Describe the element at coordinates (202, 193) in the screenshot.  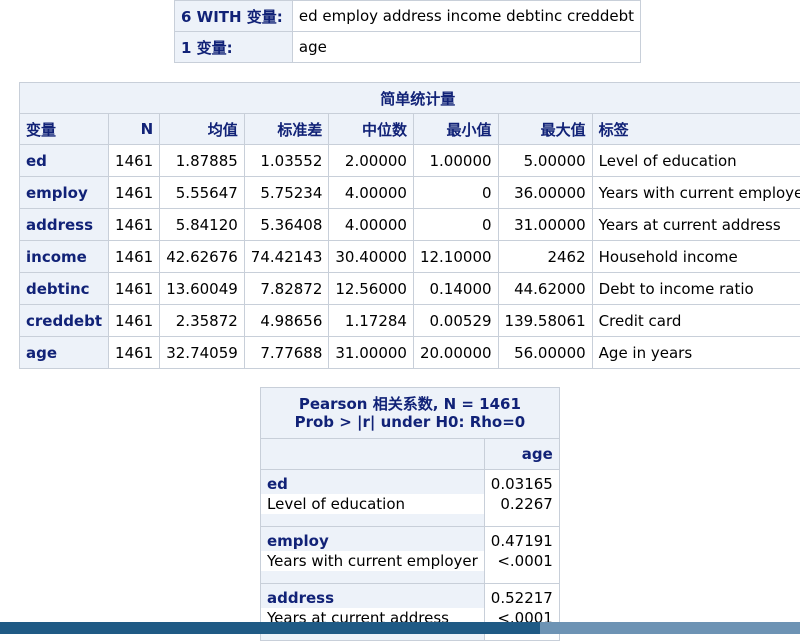
I see `cell-mean: 5.55647` at that location.